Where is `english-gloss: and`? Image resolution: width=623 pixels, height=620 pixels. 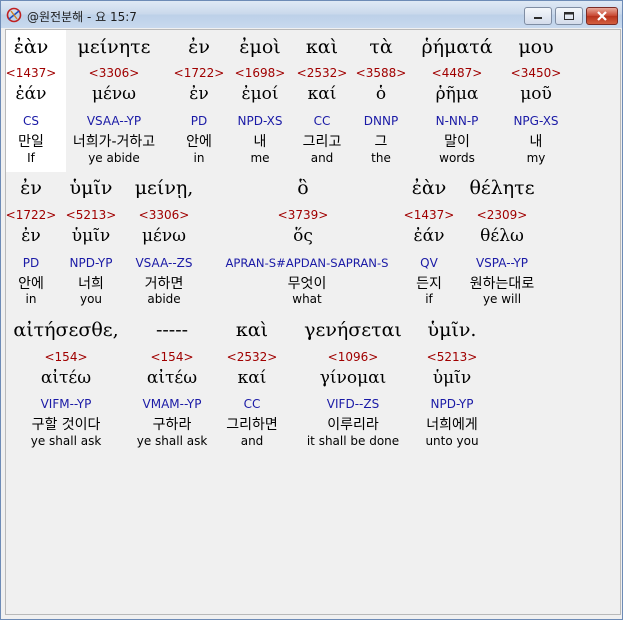
english-gloss: and is located at coordinates (322, 158).